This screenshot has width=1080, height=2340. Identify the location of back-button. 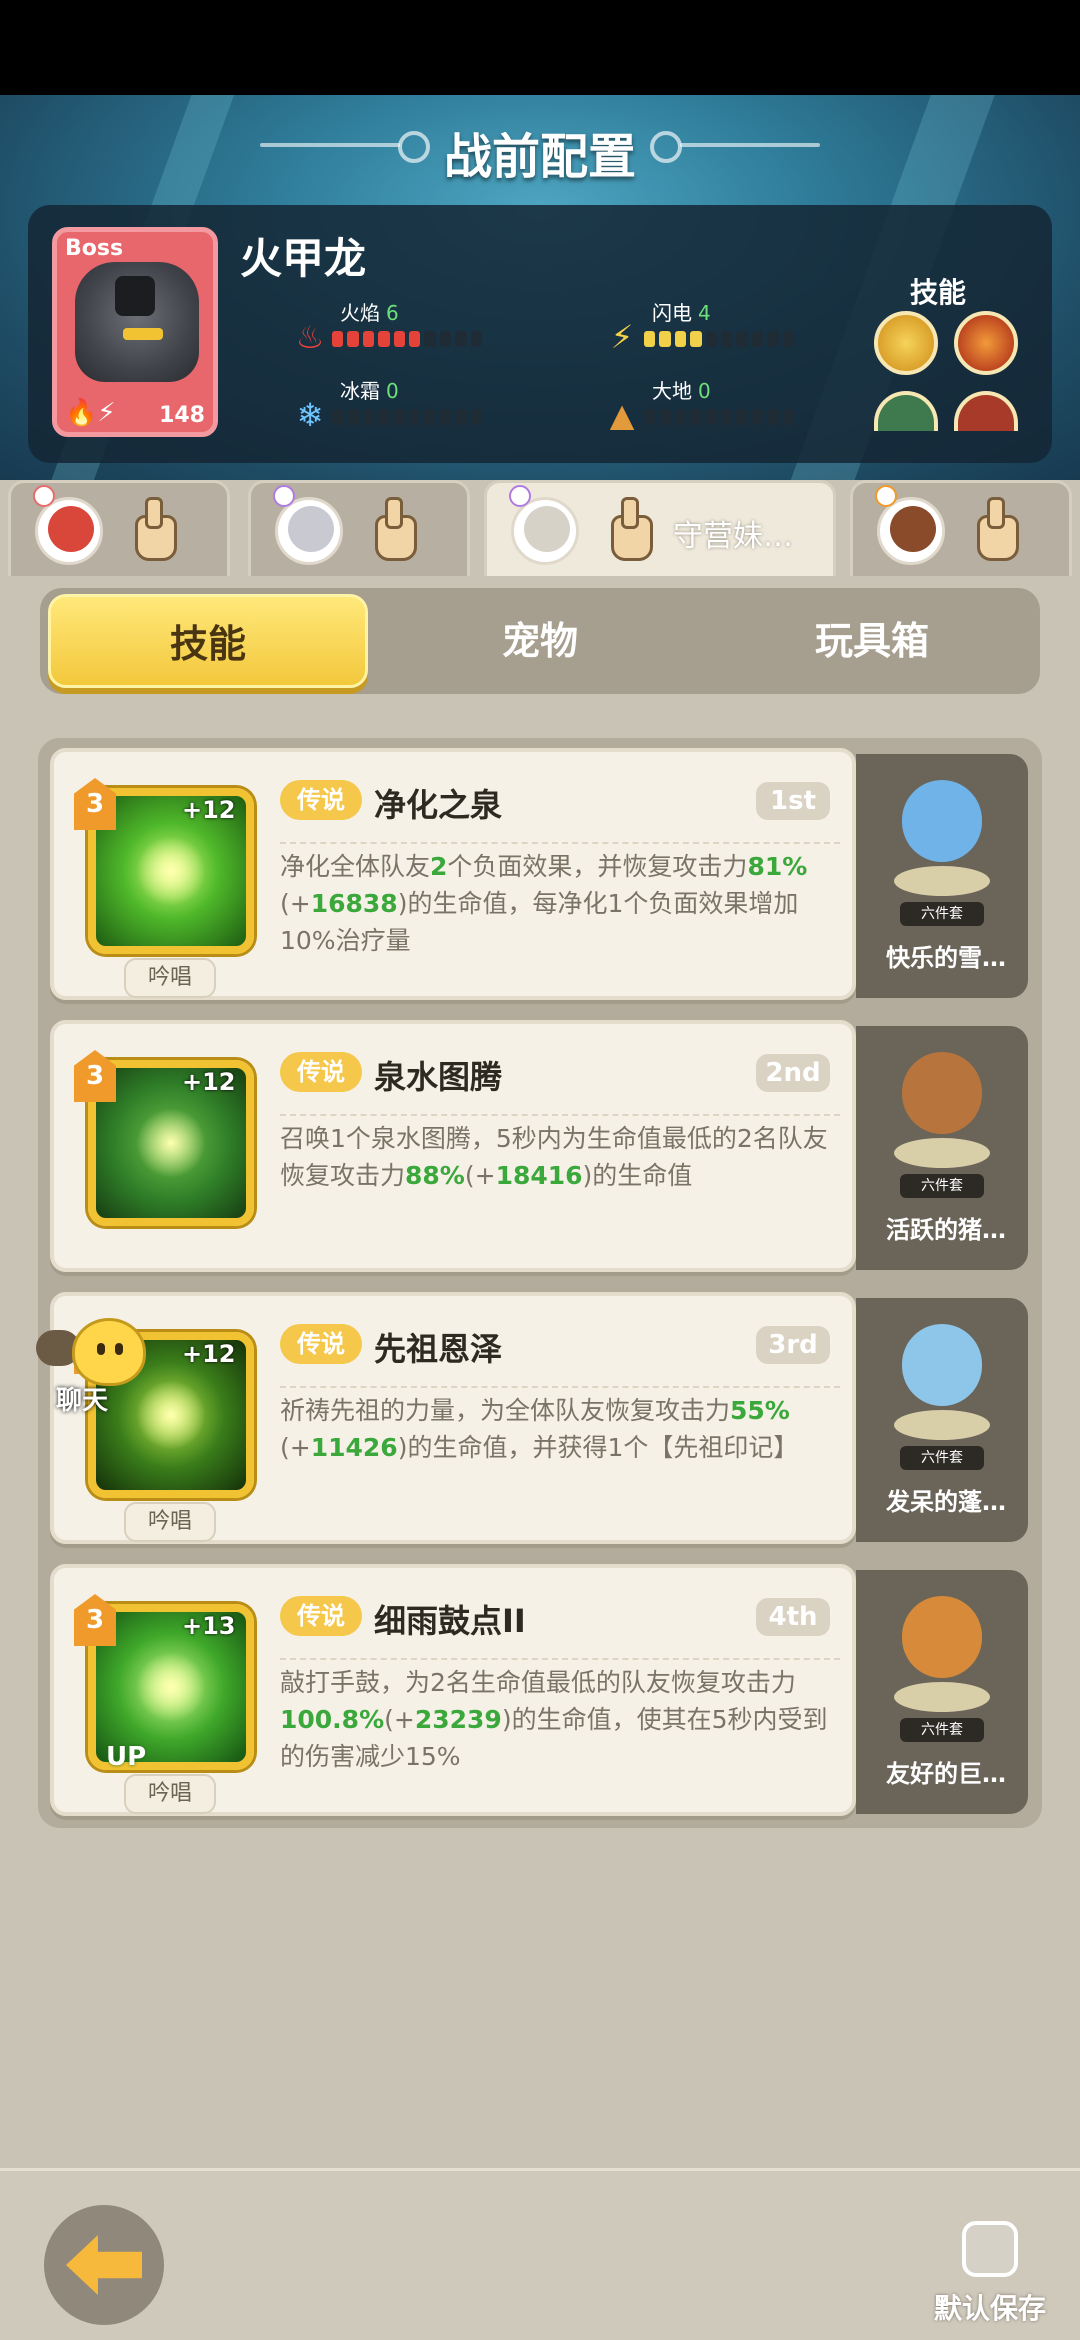
(104, 2265).